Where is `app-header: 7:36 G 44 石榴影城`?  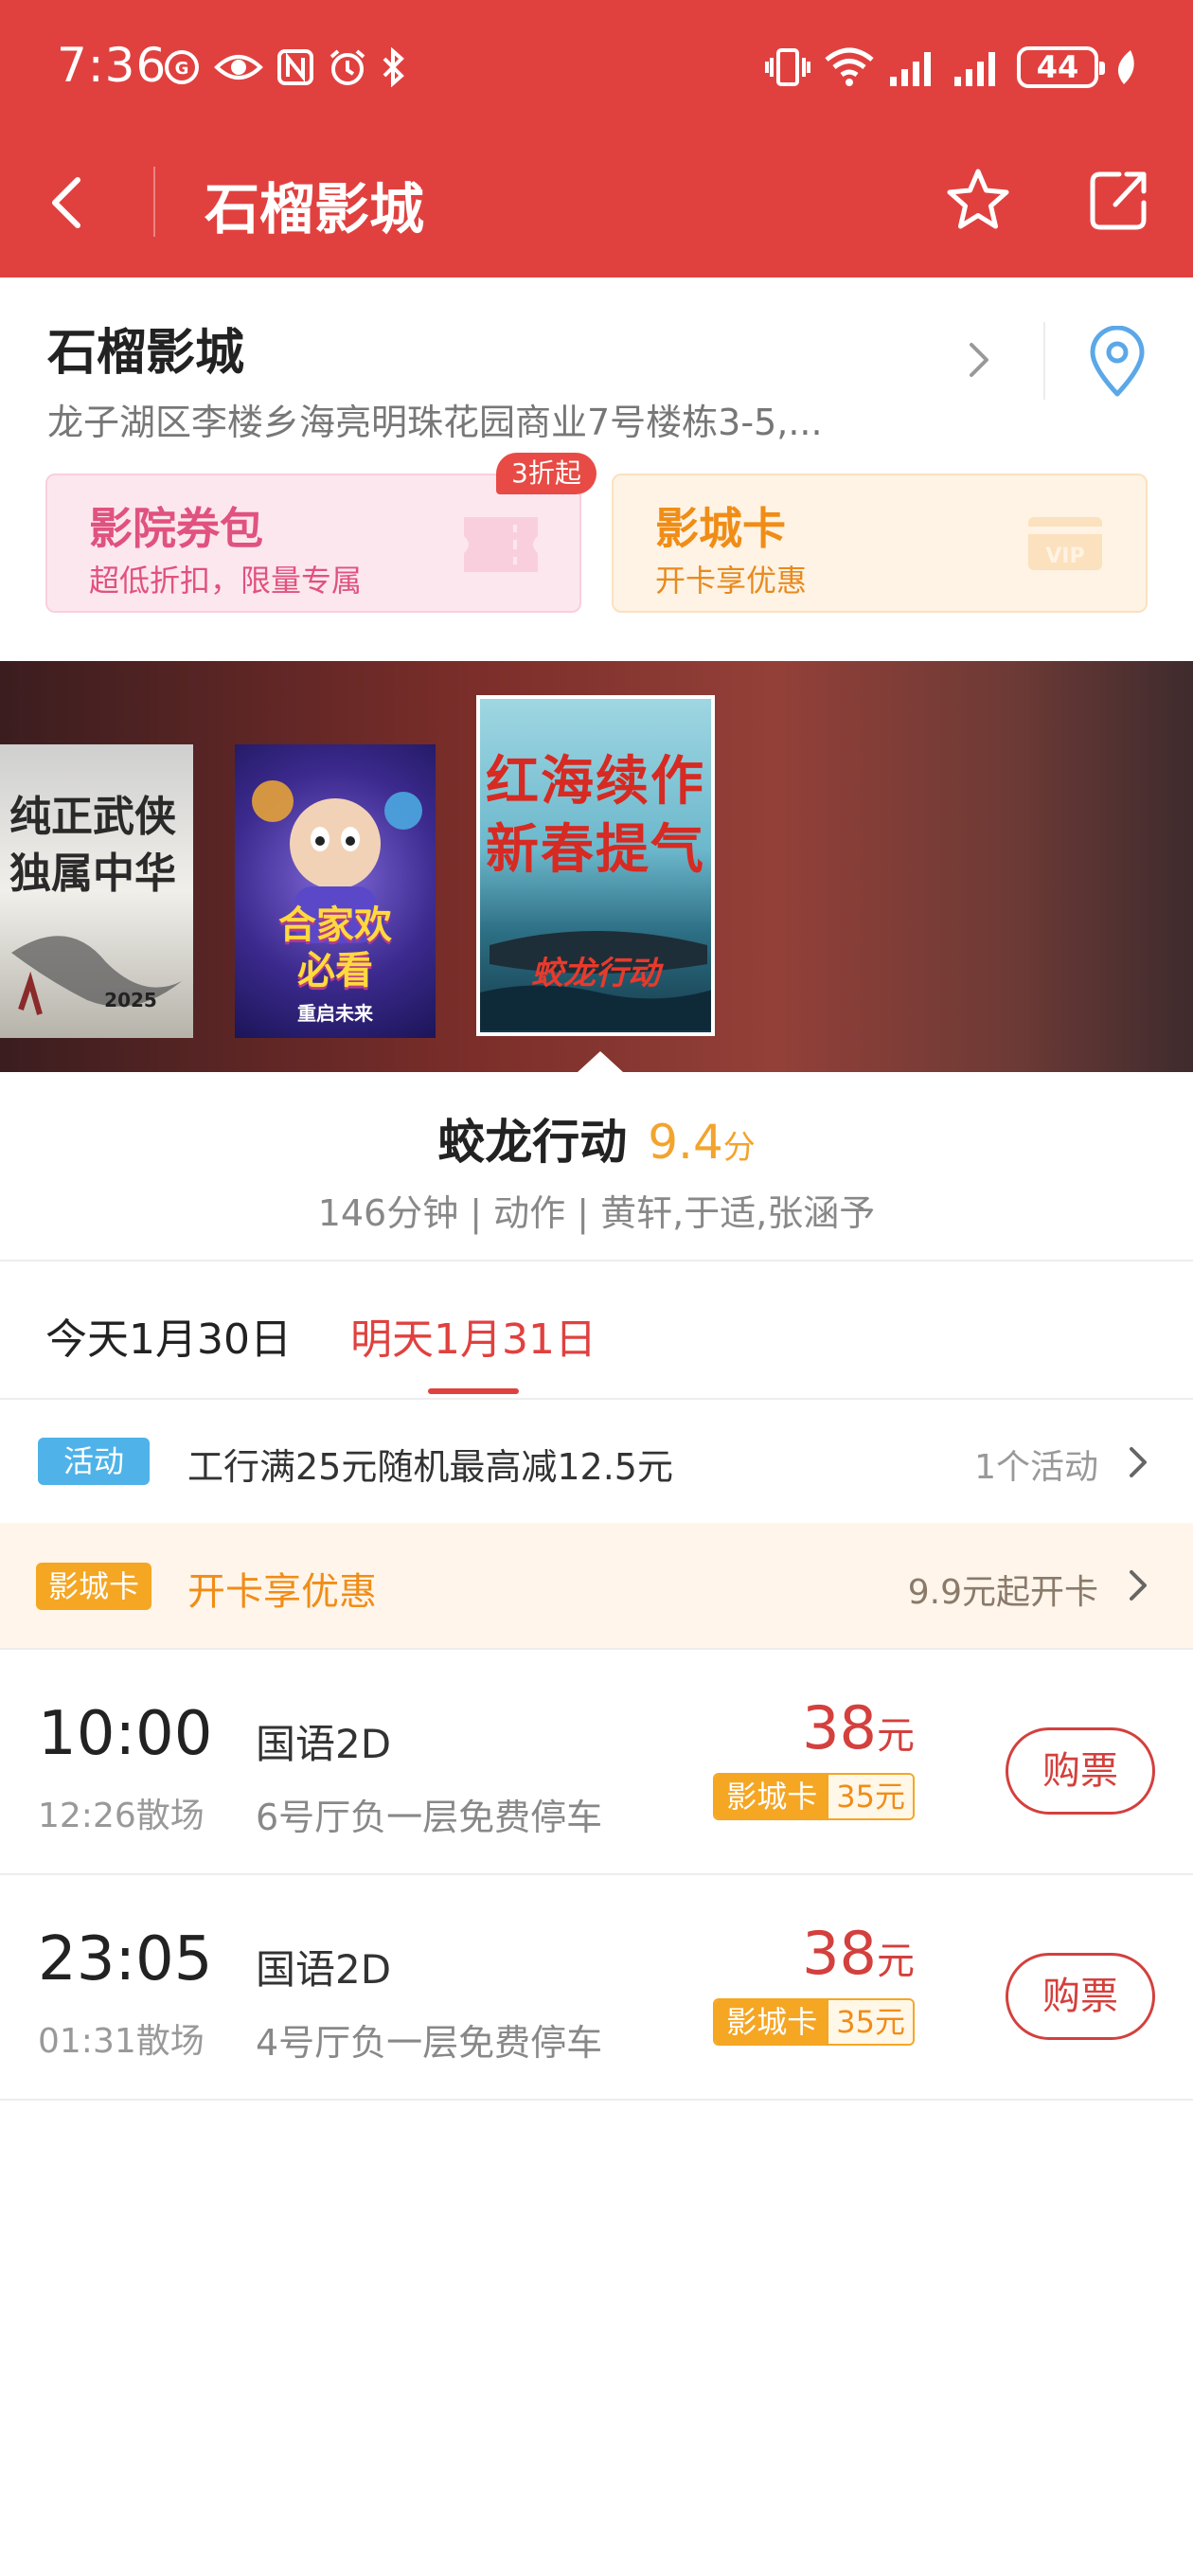
app-header: 7:36 G 44 石榴影城 is located at coordinates (596, 138).